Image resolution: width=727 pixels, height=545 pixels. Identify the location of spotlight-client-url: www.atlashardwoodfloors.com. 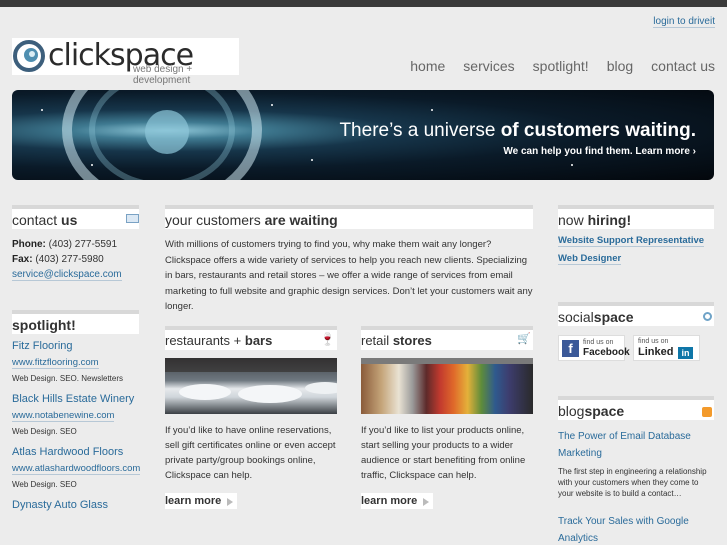
(76, 469).